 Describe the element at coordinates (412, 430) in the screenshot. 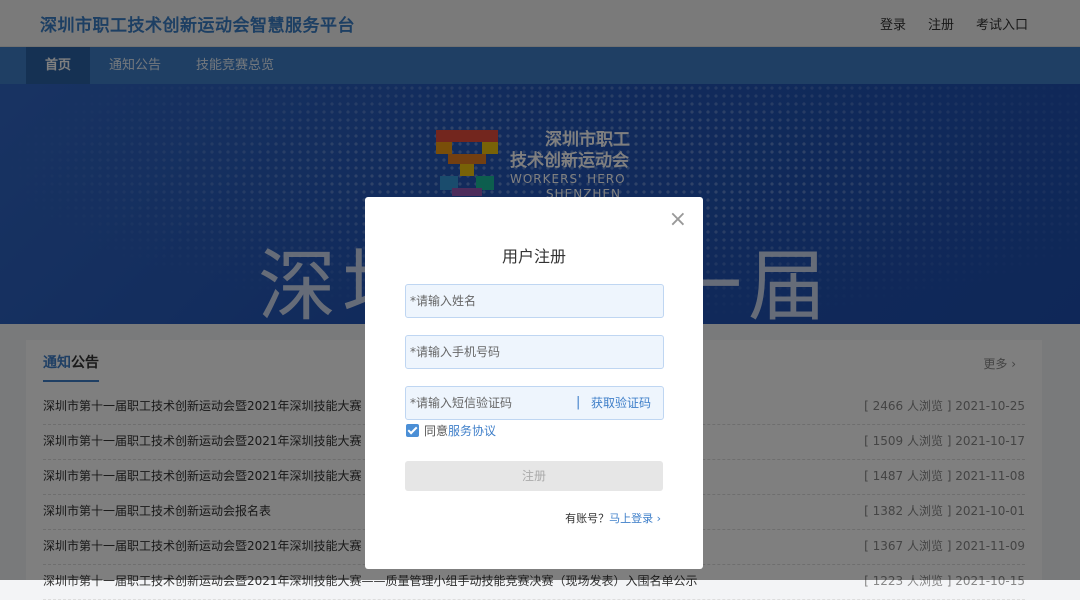

I see `agree-checkbox` at that location.